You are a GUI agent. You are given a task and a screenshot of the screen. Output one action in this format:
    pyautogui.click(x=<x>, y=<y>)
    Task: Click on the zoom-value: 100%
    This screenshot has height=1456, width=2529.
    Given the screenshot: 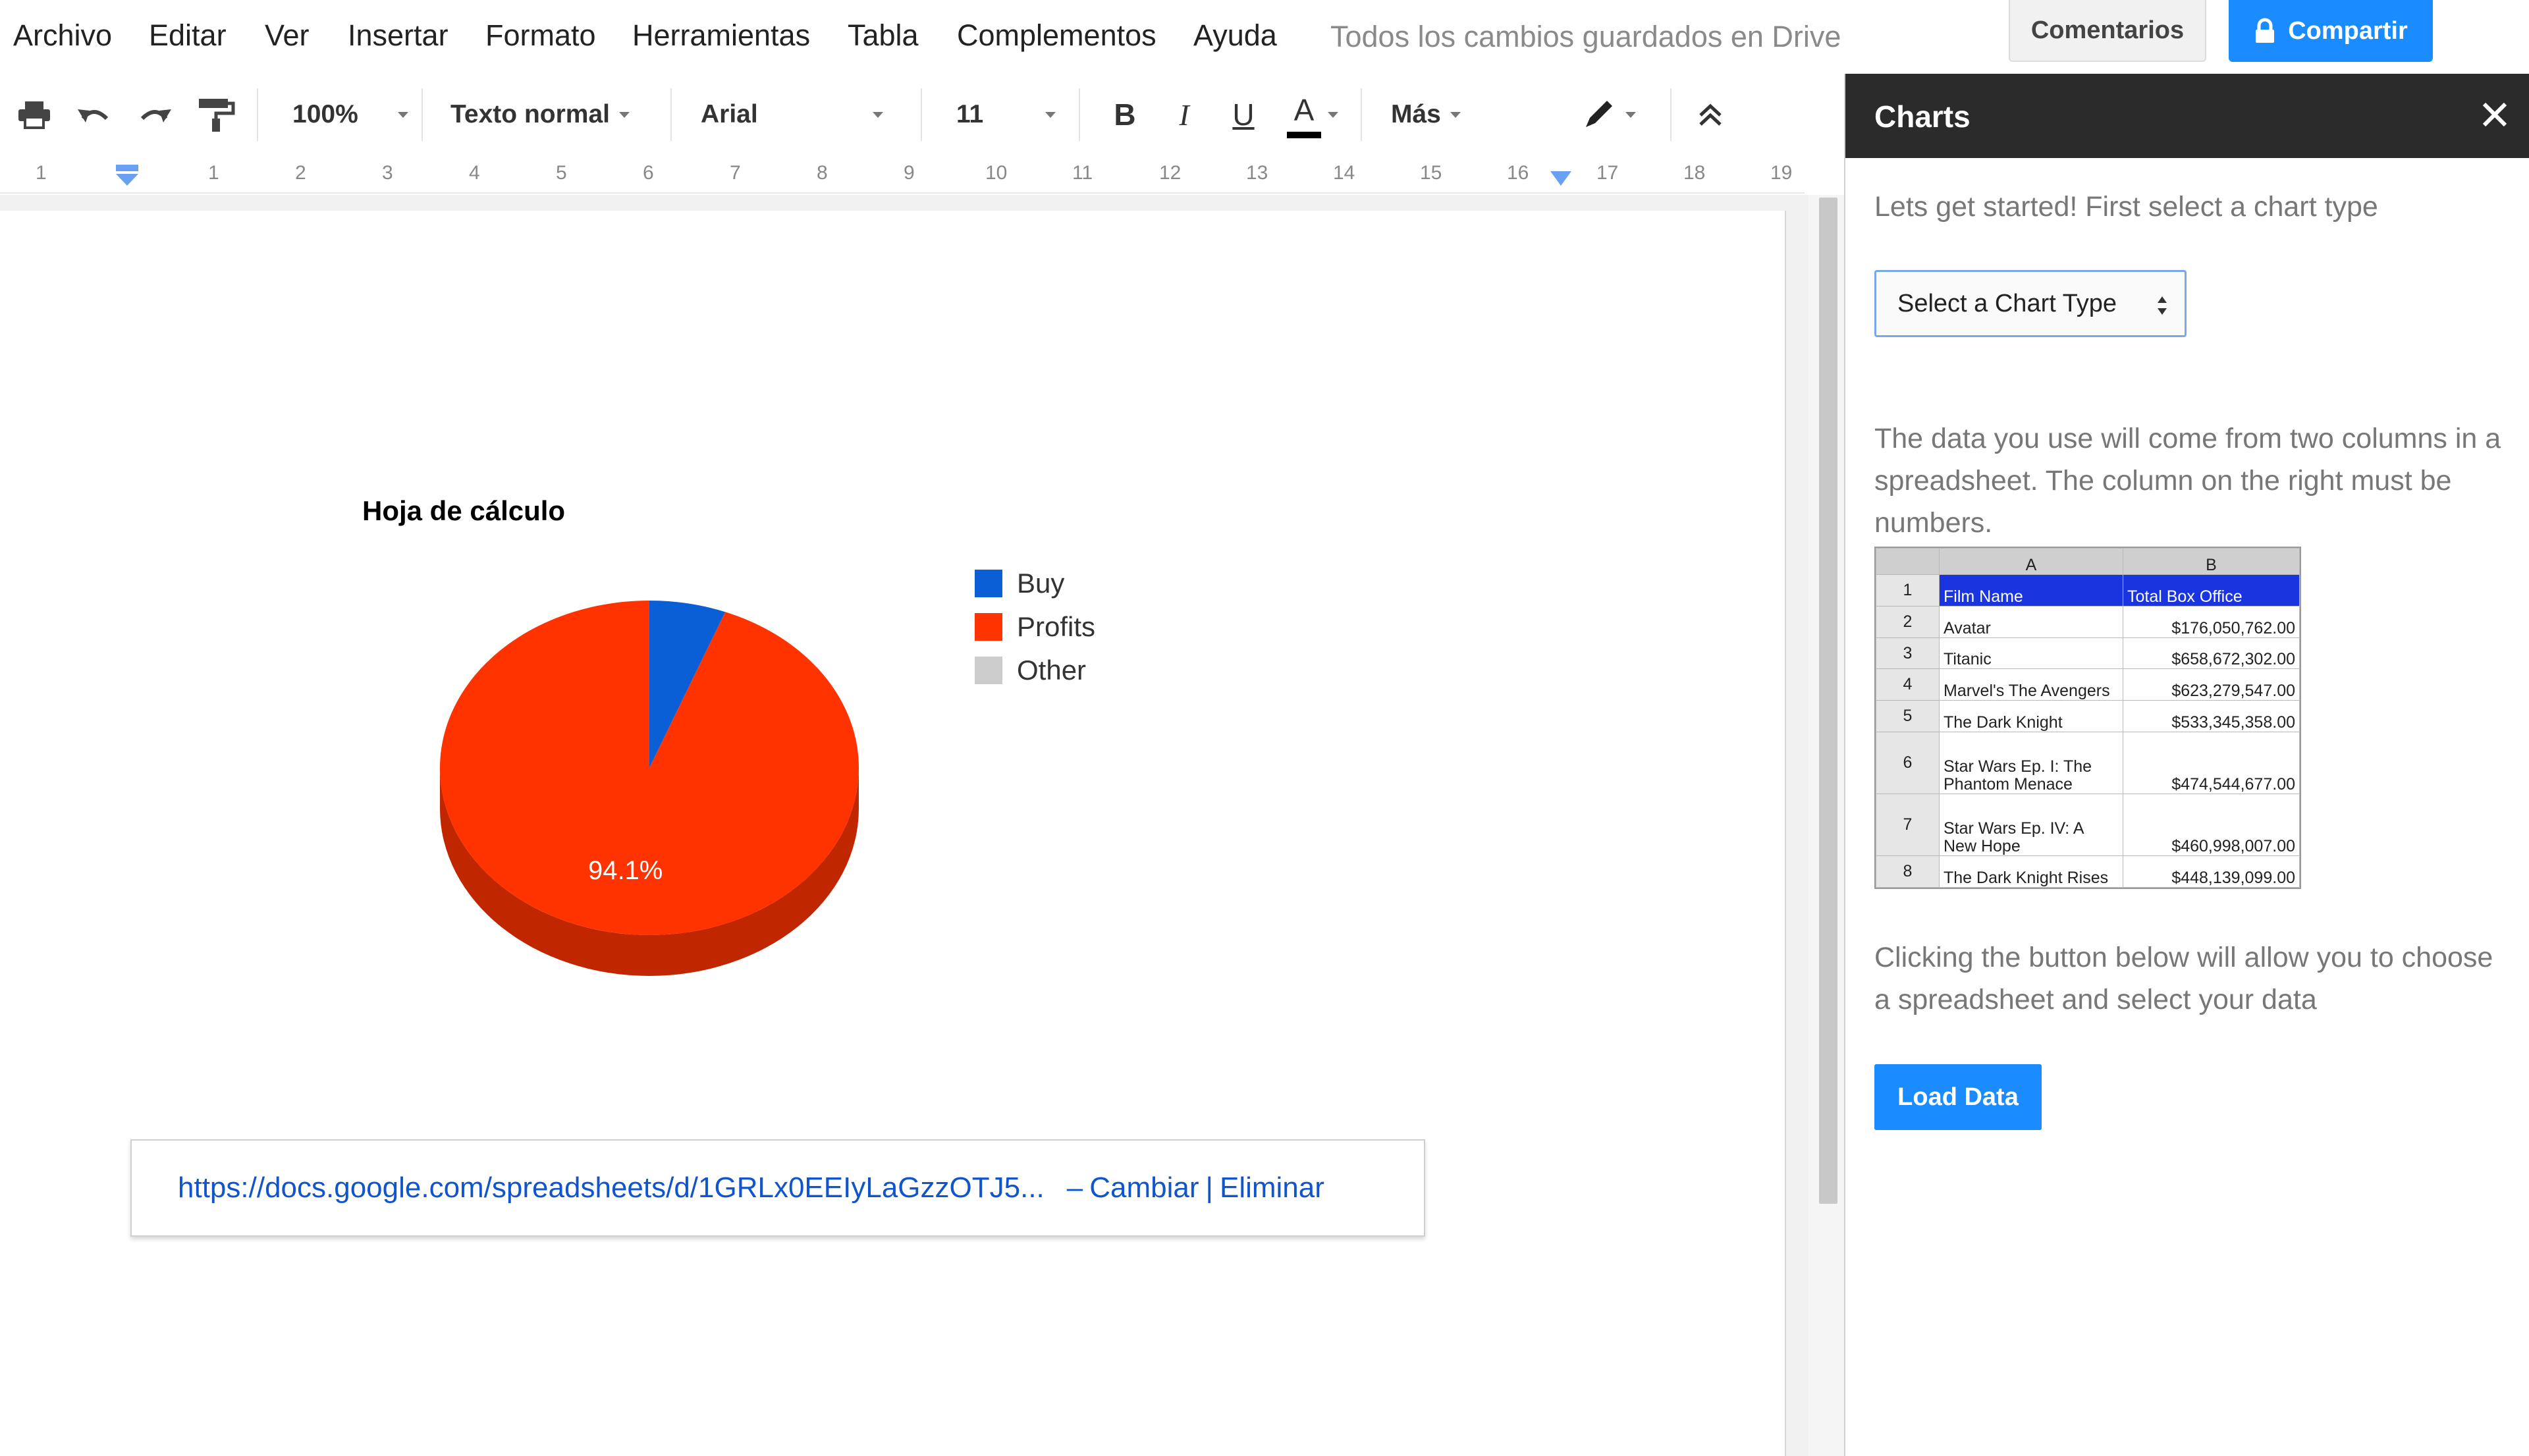 What is the action you would take?
    pyautogui.click(x=325, y=114)
    